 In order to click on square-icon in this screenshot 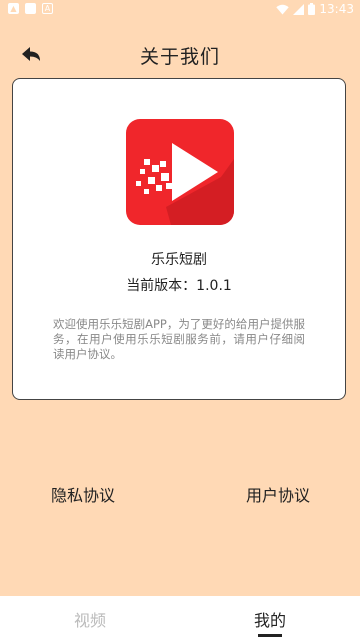, I will do `click(30, 8)`.